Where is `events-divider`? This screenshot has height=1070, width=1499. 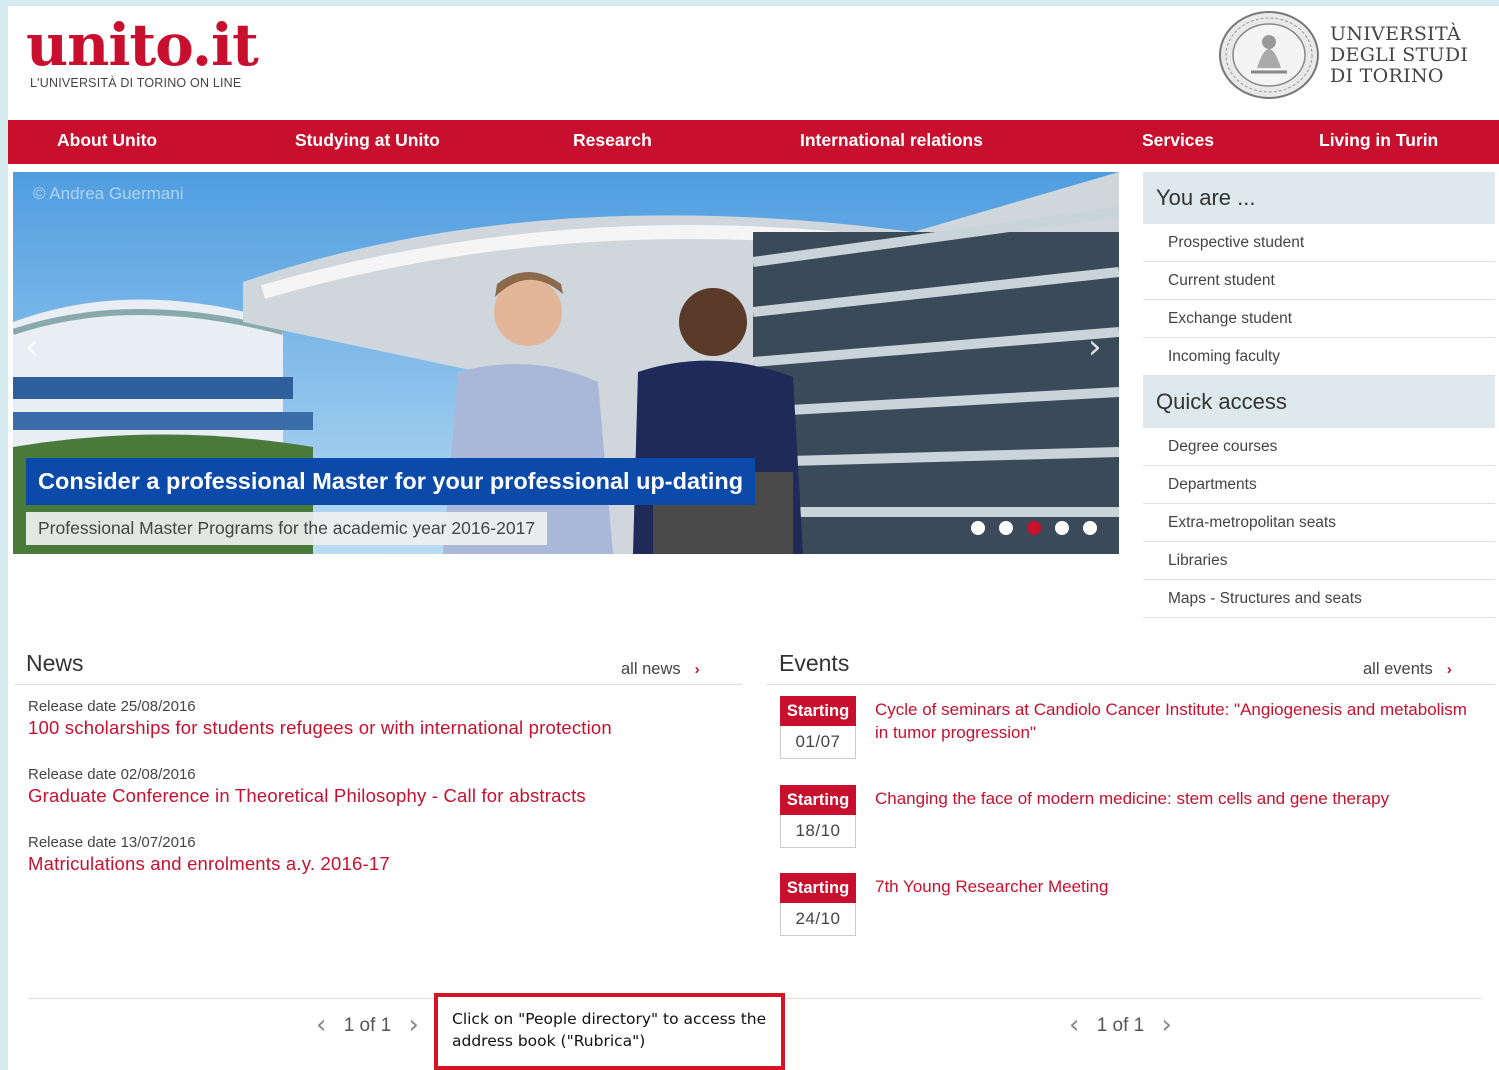
events-divider is located at coordinates (1130, 684).